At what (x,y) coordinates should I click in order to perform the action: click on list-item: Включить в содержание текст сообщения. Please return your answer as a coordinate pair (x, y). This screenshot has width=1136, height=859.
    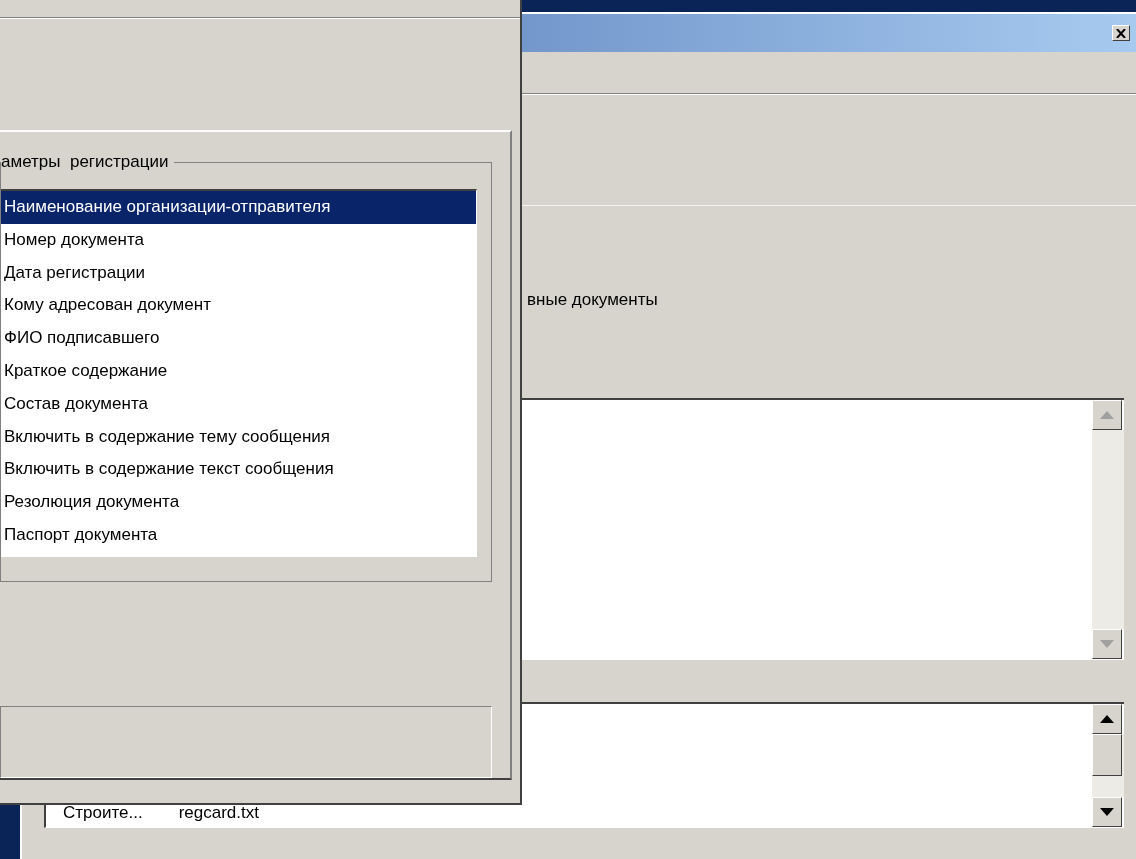
    Looking at the image, I should click on (238, 470).